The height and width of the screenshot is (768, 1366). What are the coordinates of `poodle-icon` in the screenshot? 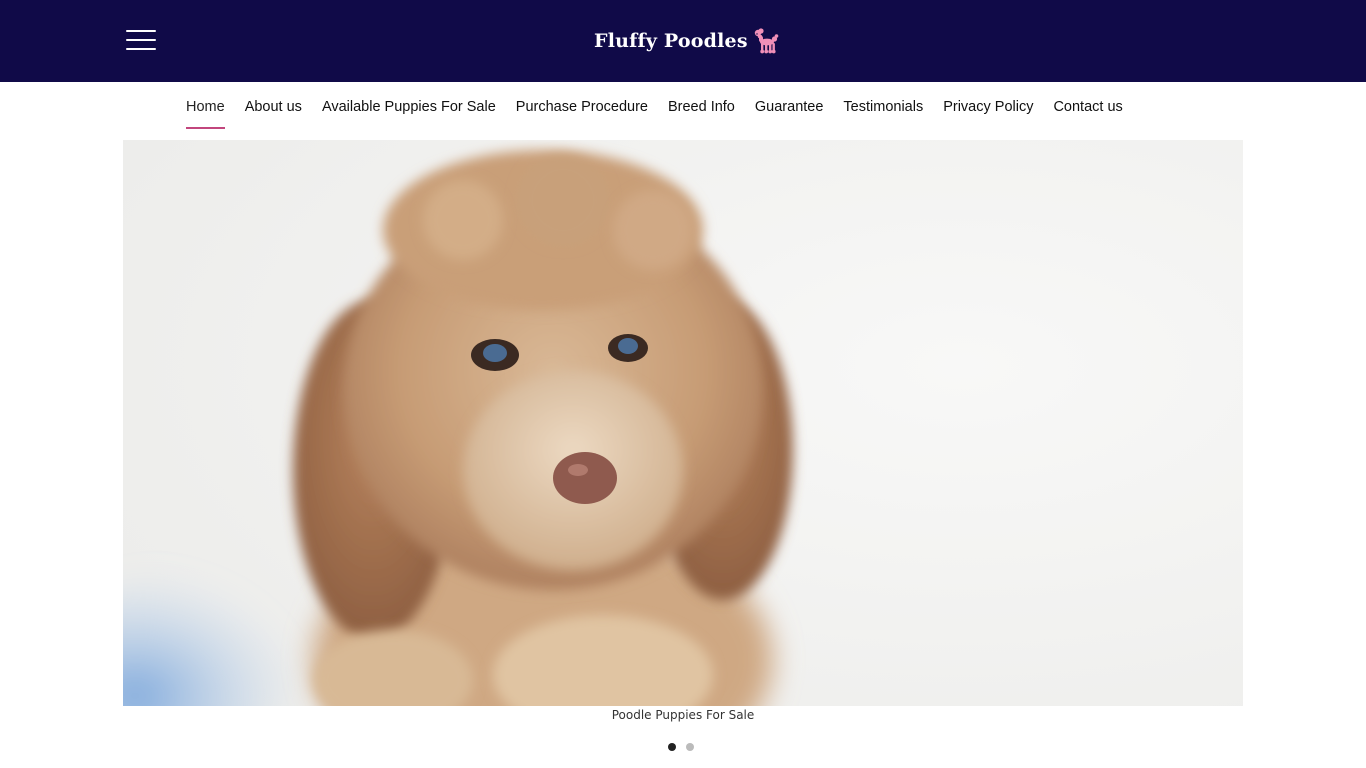 It's located at (766, 41).